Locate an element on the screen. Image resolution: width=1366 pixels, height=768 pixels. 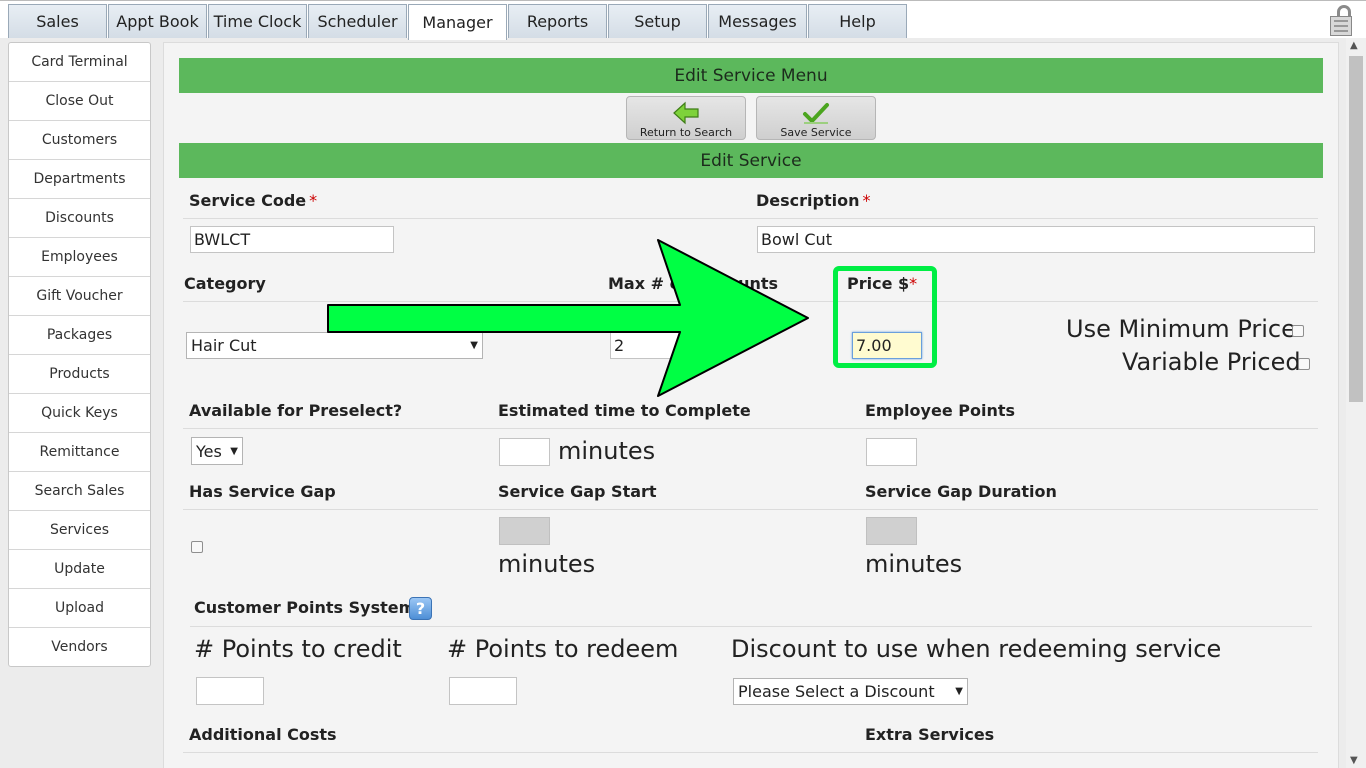
points-redeem-label: # Points to redeem is located at coordinates (563, 649).